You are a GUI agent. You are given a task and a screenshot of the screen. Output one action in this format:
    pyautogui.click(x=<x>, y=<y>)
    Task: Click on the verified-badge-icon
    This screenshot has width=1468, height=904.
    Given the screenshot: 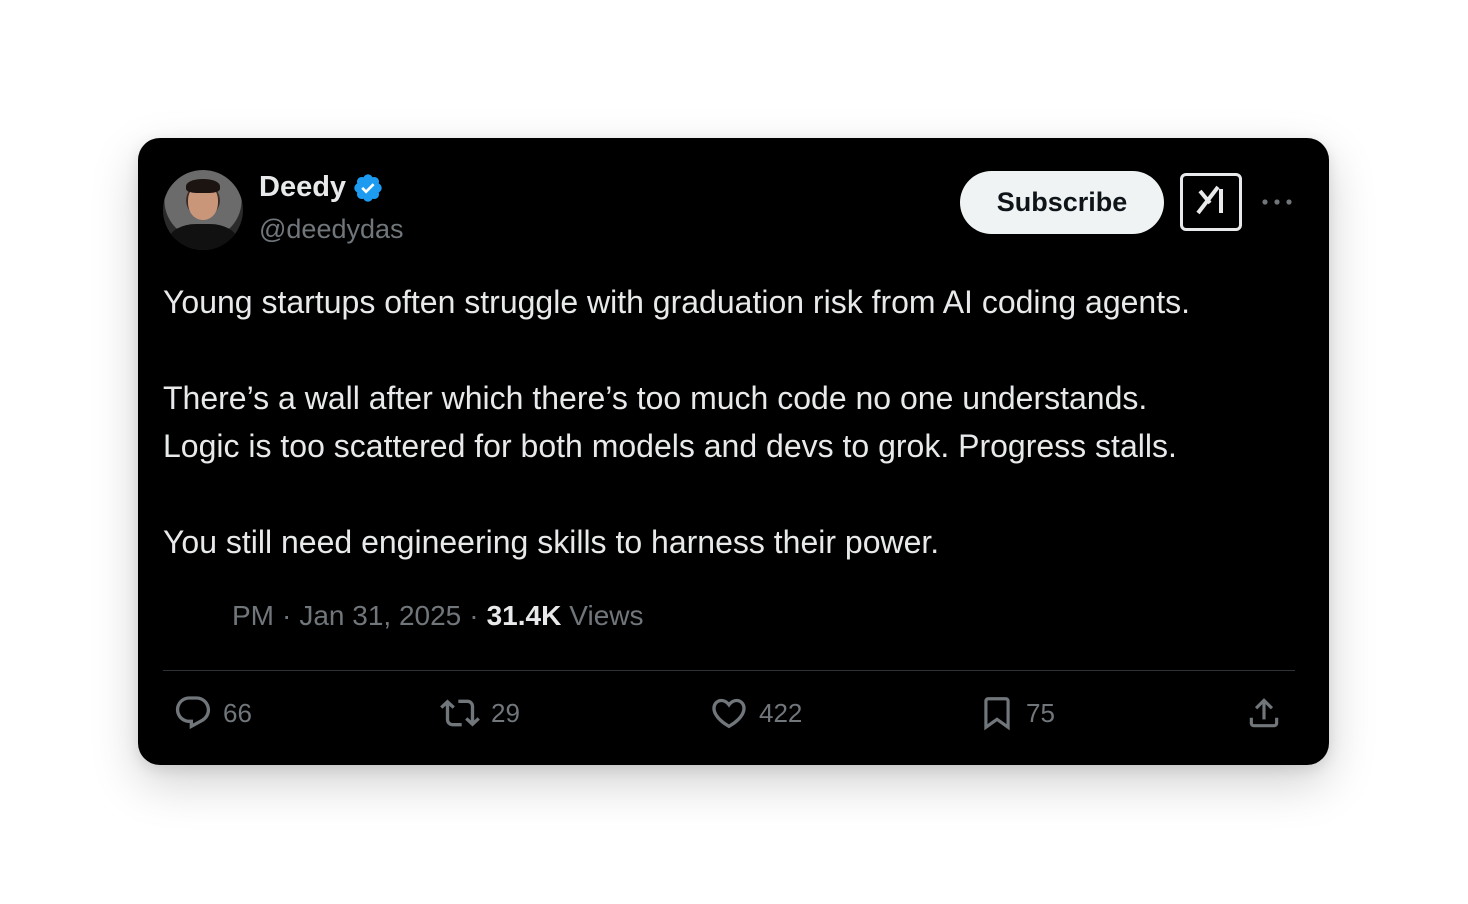 What is the action you would take?
    pyautogui.click(x=368, y=188)
    